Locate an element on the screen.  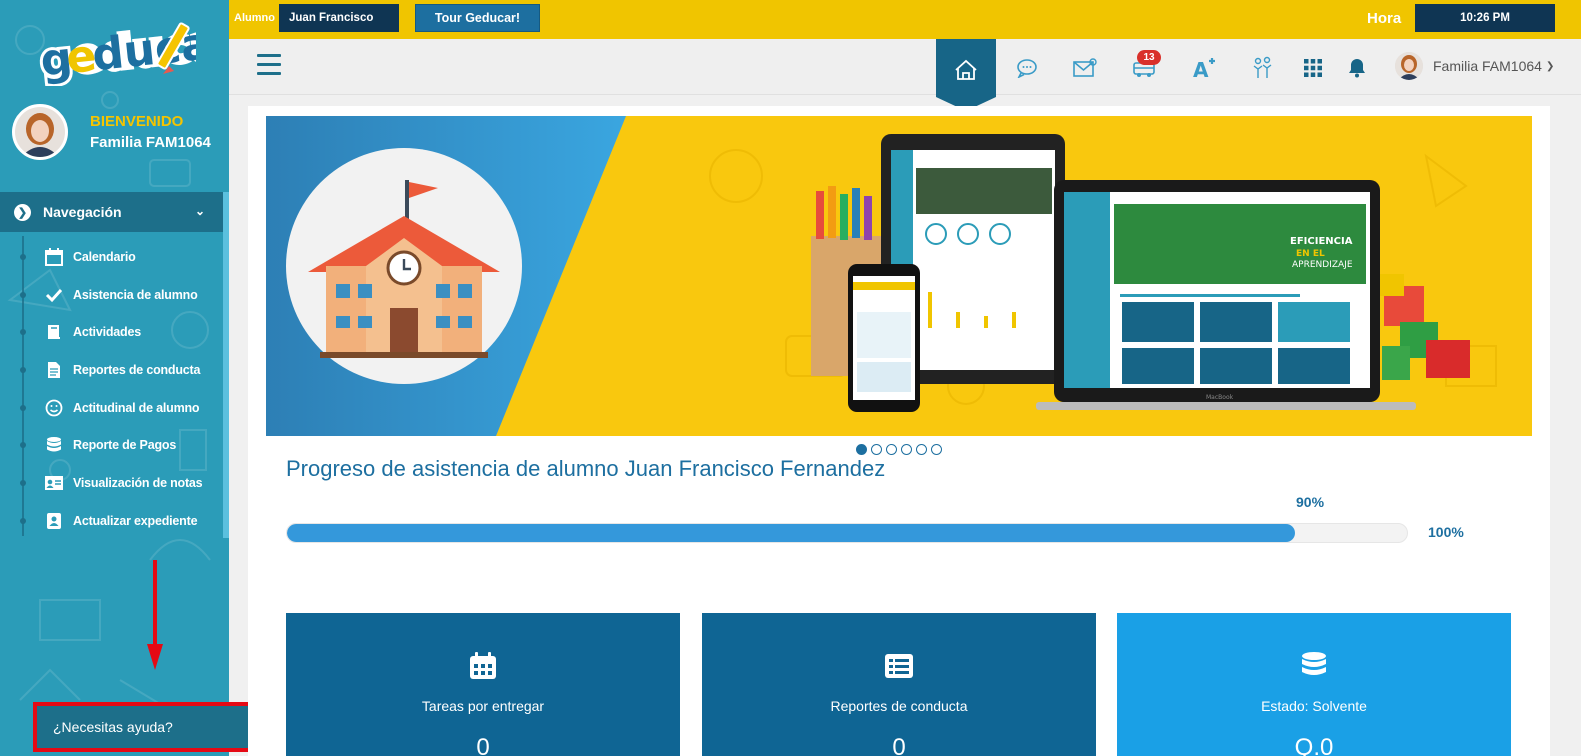
sidebar-item-label: Visualización de notas is located at coordinates (138, 482).